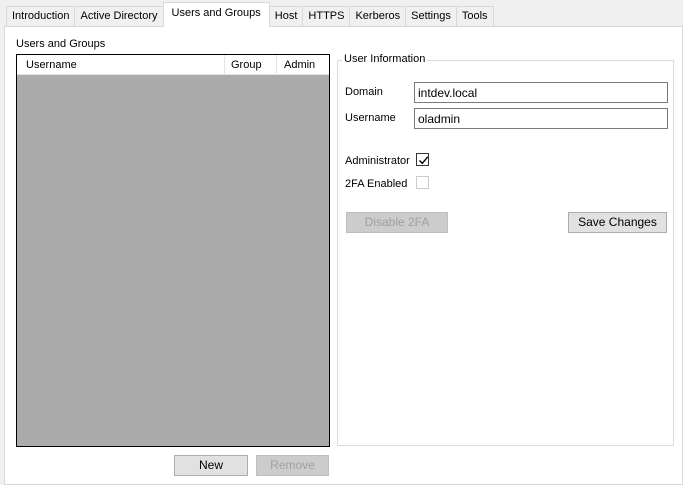 Image resolution: width=683 pixels, height=485 pixels. Describe the element at coordinates (431, 16) in the screenshot. I see `tab-settings: Settings` at that location.